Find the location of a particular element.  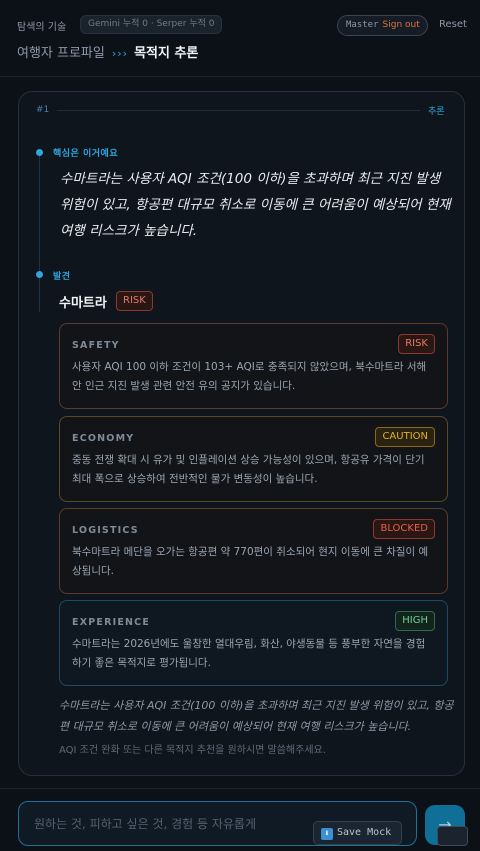

reset-button: Reset is located at coordinates (453, 24).